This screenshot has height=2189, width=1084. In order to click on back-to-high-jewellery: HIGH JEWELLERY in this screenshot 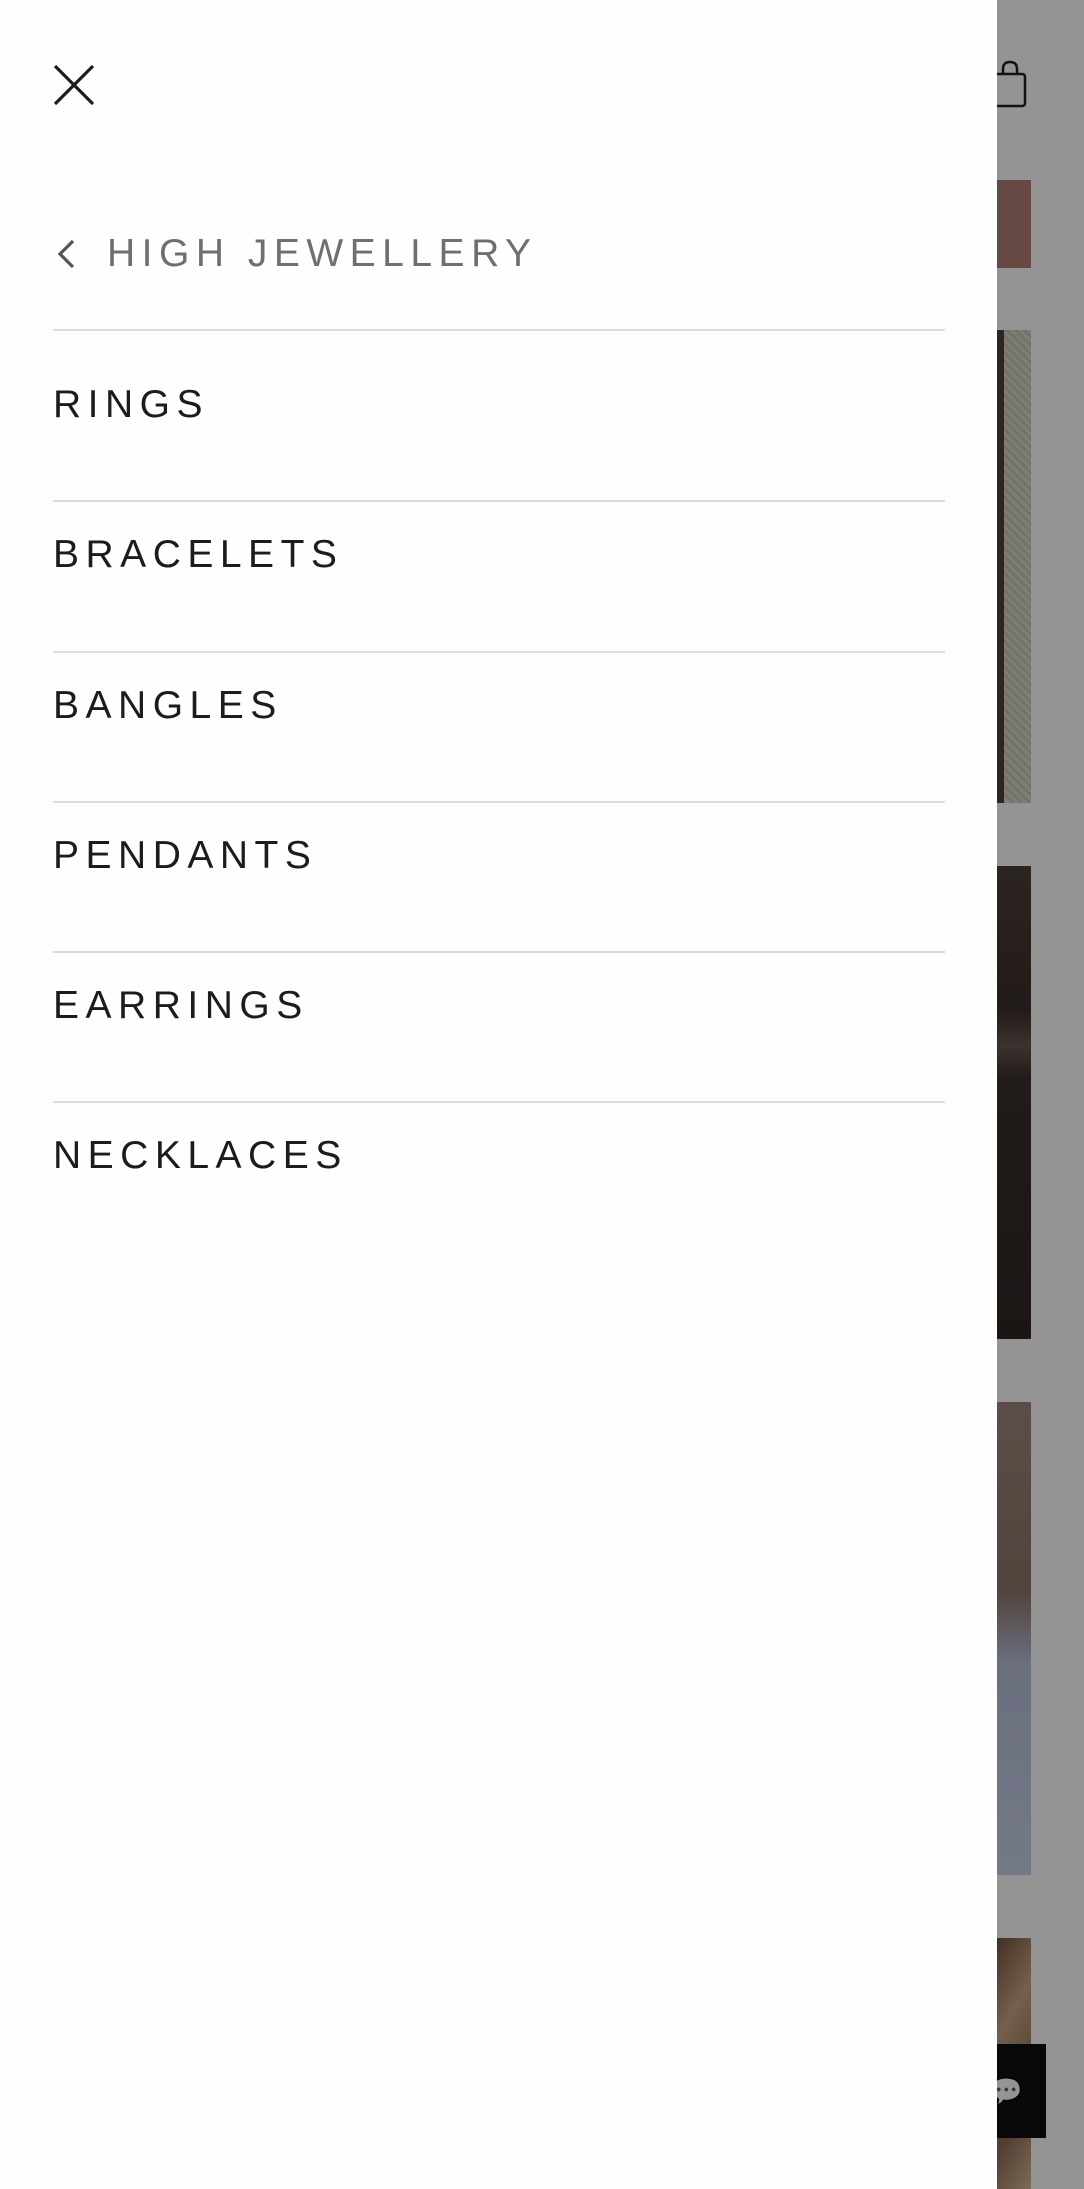, I will do `click(499, 254)`.